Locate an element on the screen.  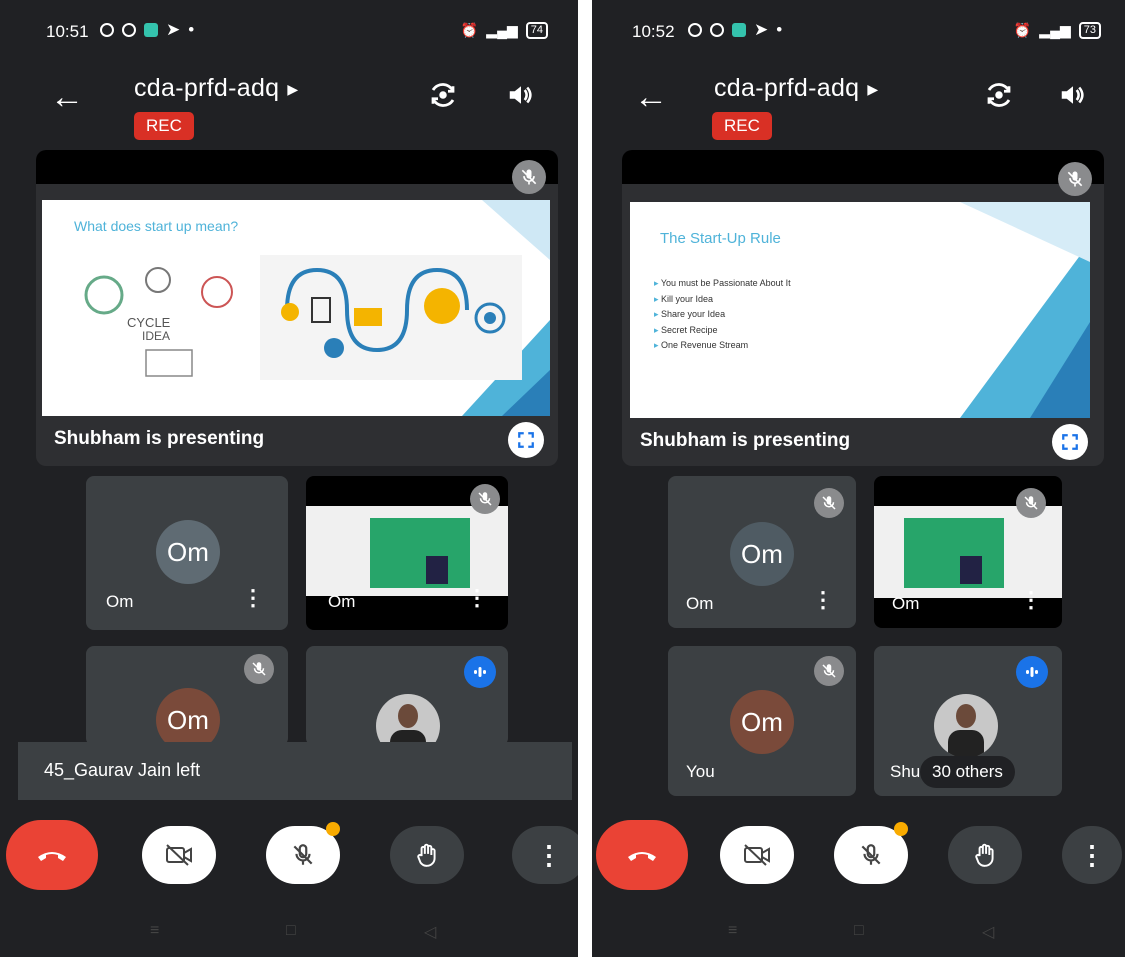
participant-tile-om-2: Om is located at coordinates (187, 696).